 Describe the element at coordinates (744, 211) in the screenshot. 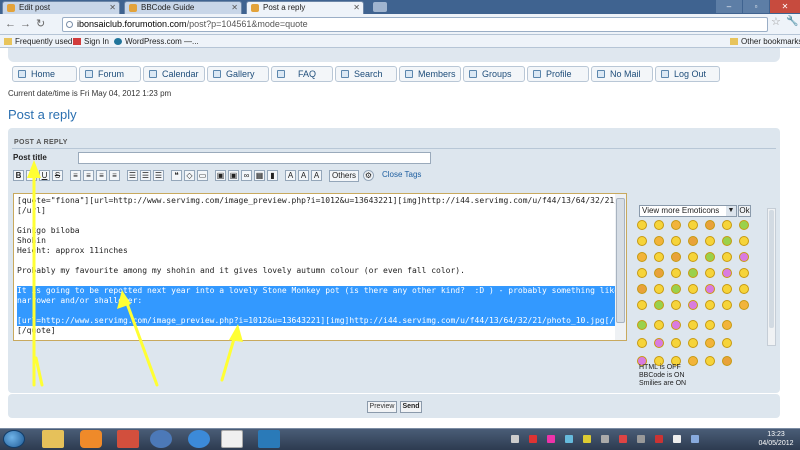

I see `emoticons-ok-button: Ok` at that location.